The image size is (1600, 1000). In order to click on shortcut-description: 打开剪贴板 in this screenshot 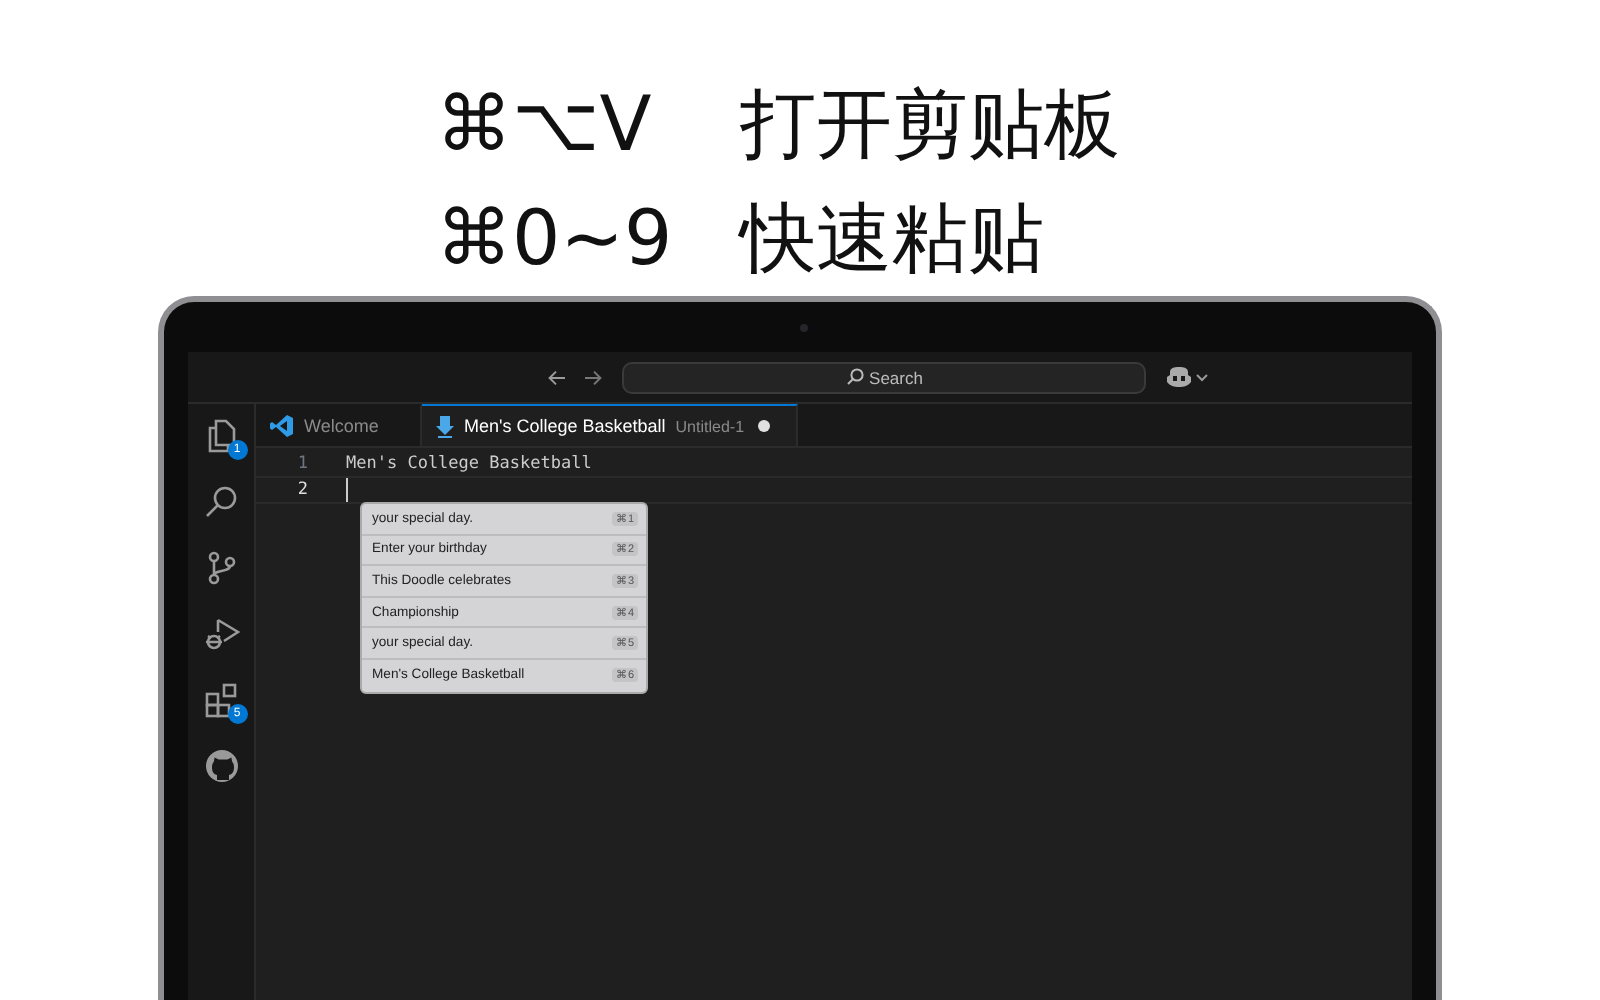, I will do `click(930, 125)`.